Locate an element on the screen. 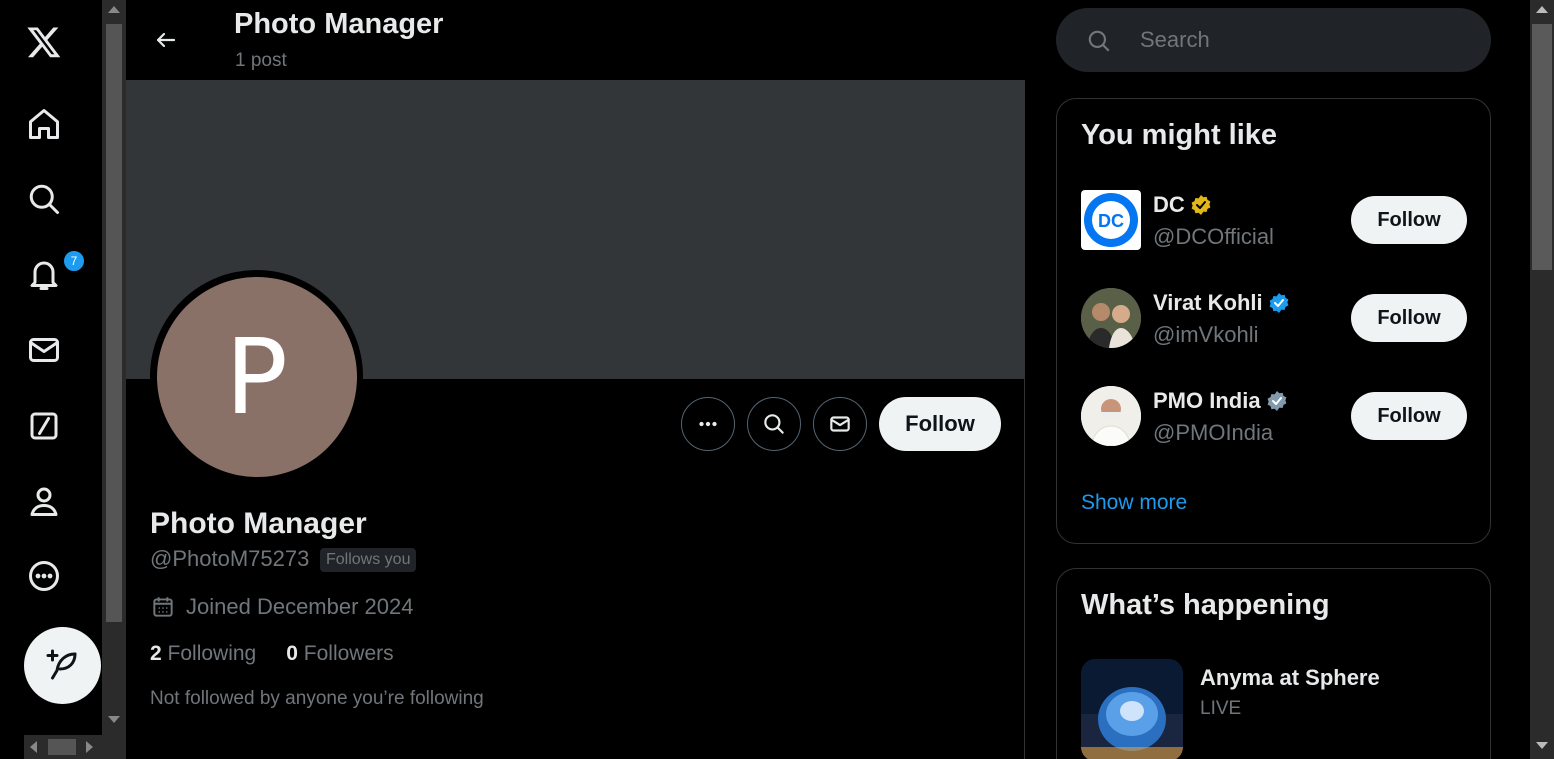 The image size is (1554, 759). followers-link: 0 Followers is located at coordinates (339, 654).